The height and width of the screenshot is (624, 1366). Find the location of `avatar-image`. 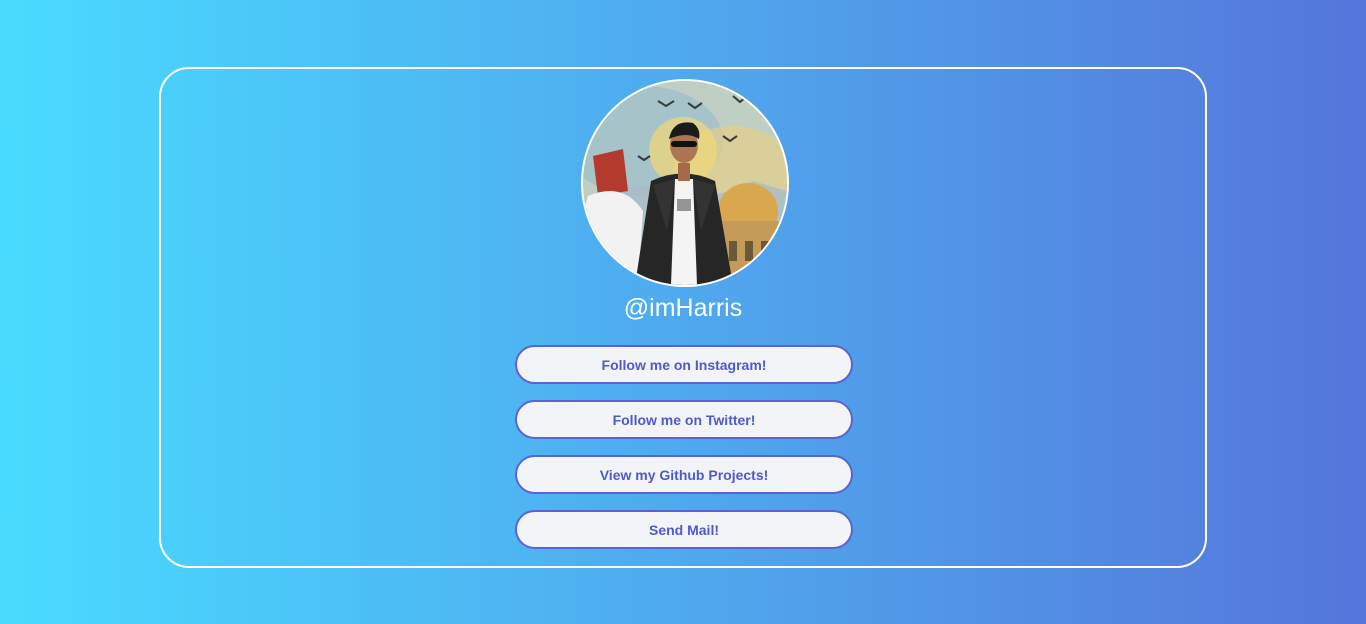

avatar-image is located at coordinates (685, 183).